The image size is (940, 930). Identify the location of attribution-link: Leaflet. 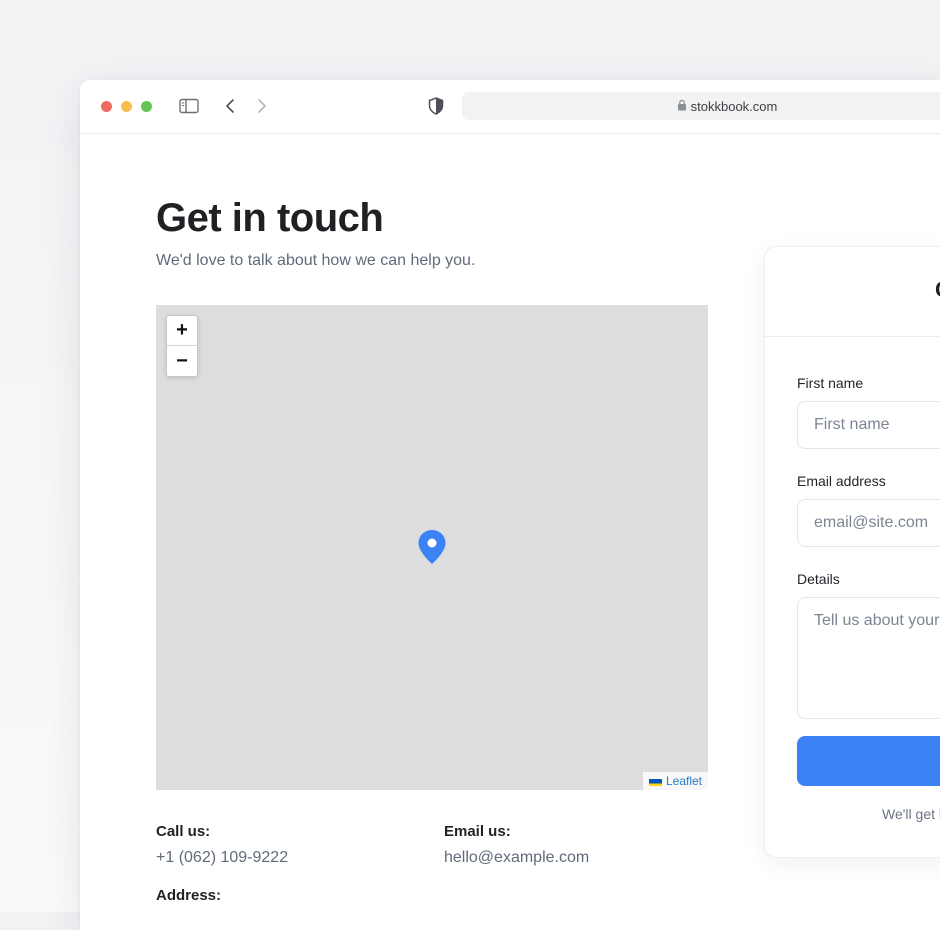
(684, 781).